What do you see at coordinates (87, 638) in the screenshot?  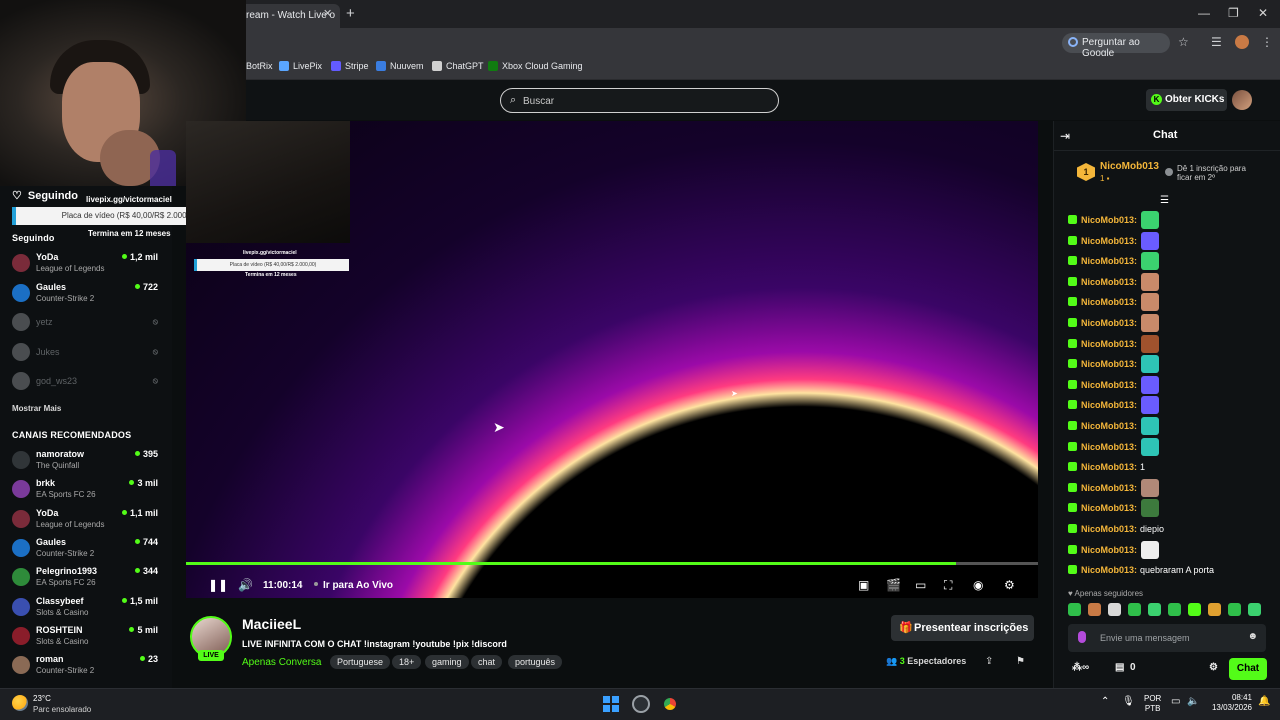 I see `sidebar-channel-item: ROSHTEIN Slots & Casino 5 mil` at bounding box center [87, 638].